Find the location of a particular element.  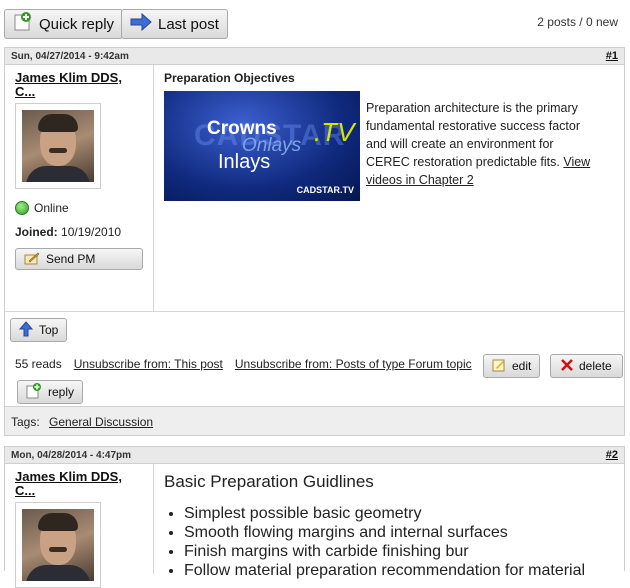

edit-button: edit is located at coordinates (512, 366).